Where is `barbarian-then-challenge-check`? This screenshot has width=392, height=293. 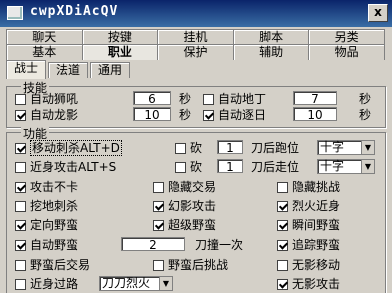
barbarian-then-challenge-check is located at coordinates (158, 265).